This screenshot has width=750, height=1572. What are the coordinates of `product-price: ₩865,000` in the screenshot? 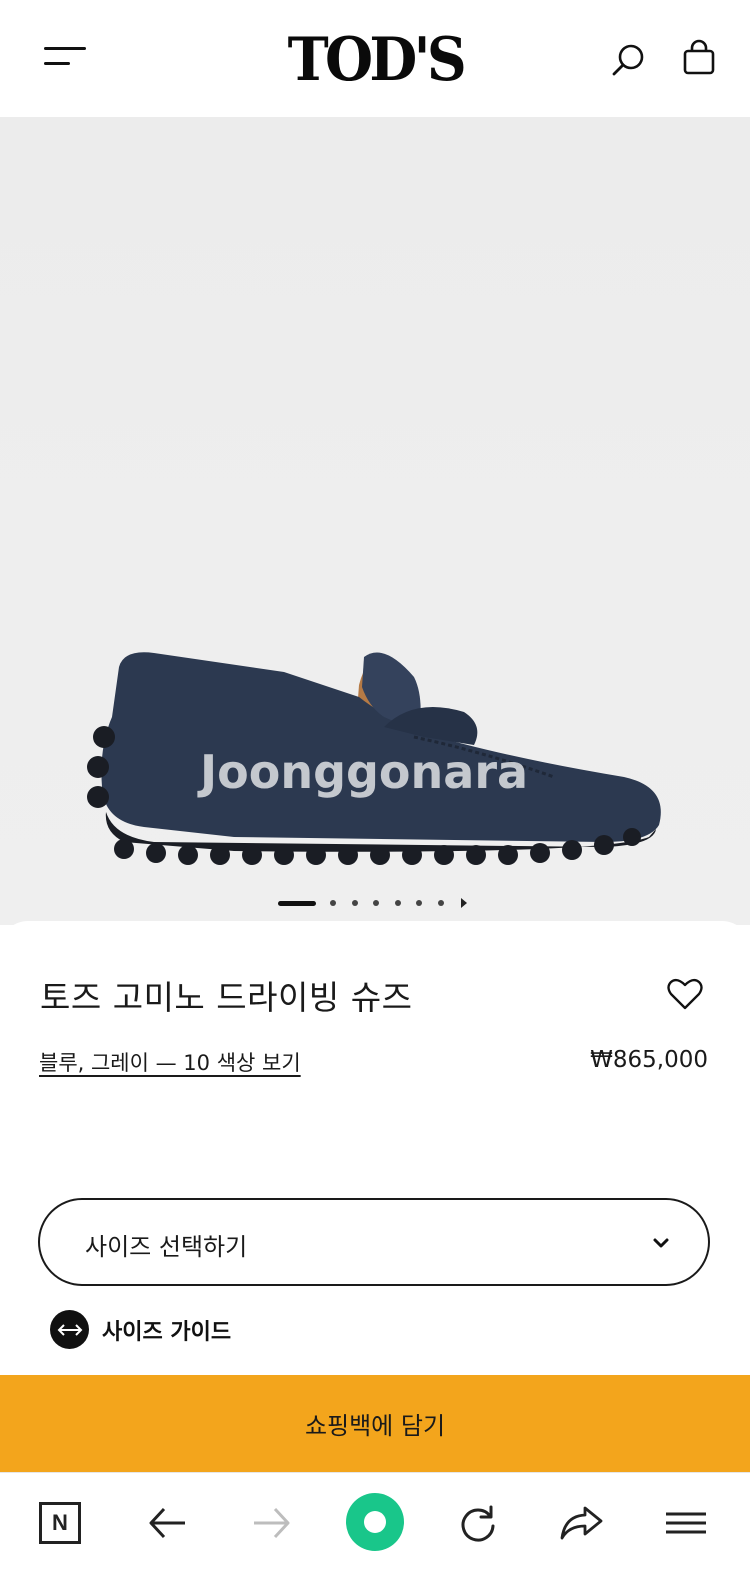 It's located at (649, 1060).